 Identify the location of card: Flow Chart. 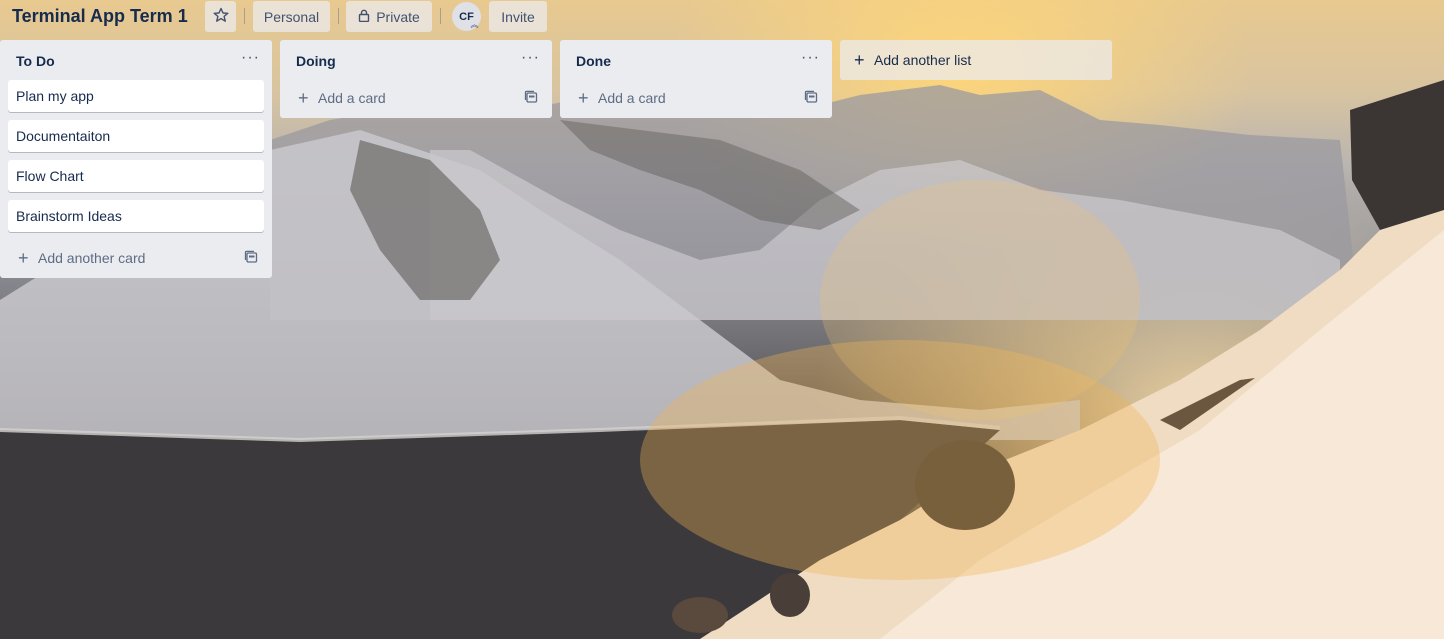
(136, 176).